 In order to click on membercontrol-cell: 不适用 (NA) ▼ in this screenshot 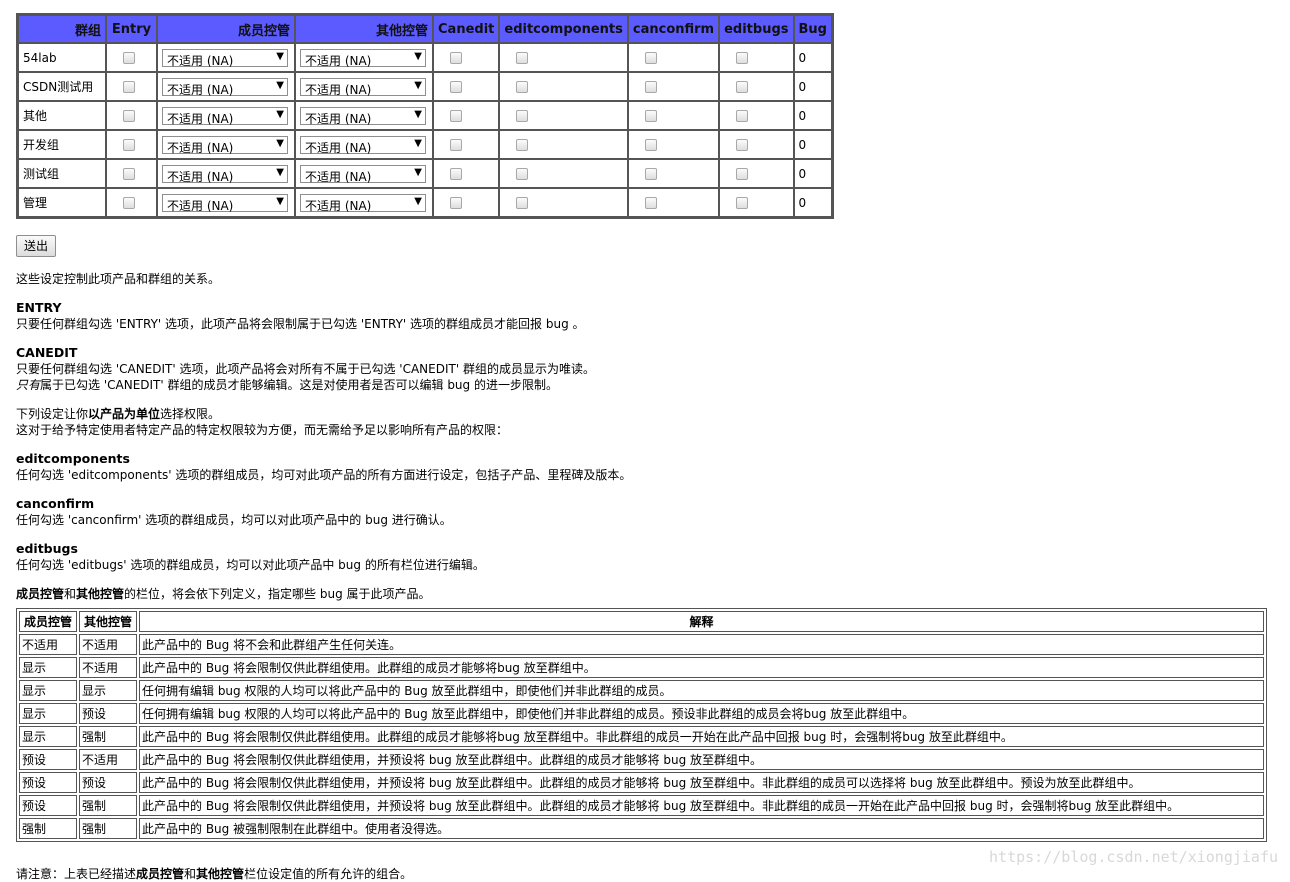, I will do `click(226, 86)`.